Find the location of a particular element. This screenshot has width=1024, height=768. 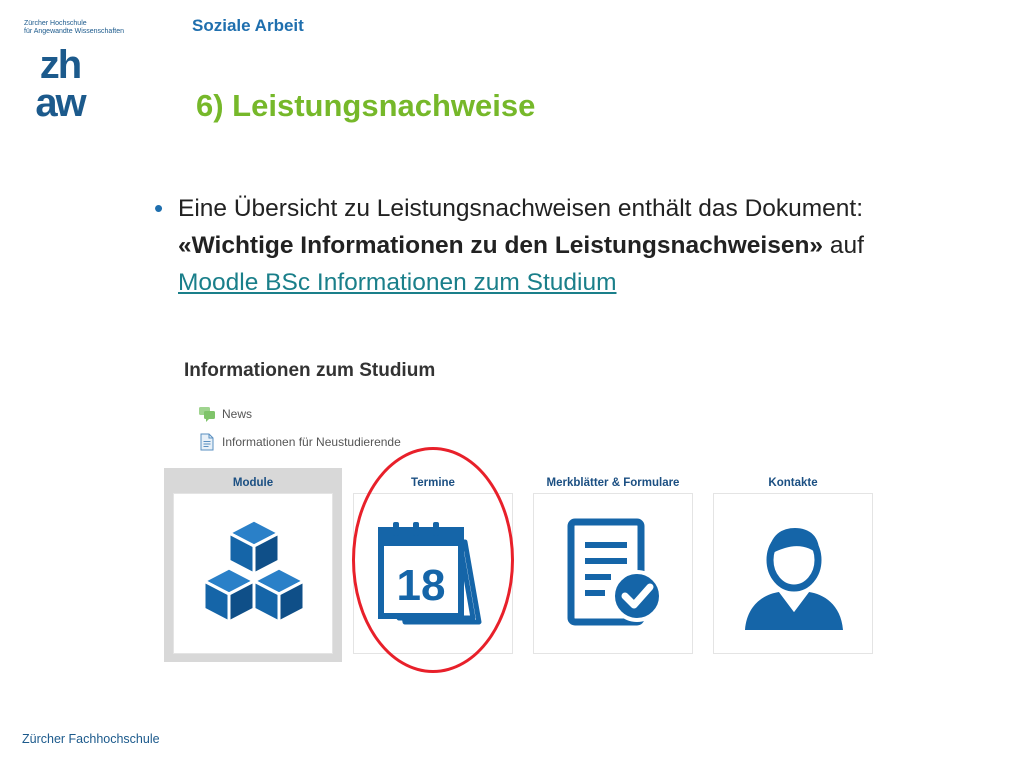

tile-merkblaetter: Merkblätter & Formulare is located at coordinates (613, 565).